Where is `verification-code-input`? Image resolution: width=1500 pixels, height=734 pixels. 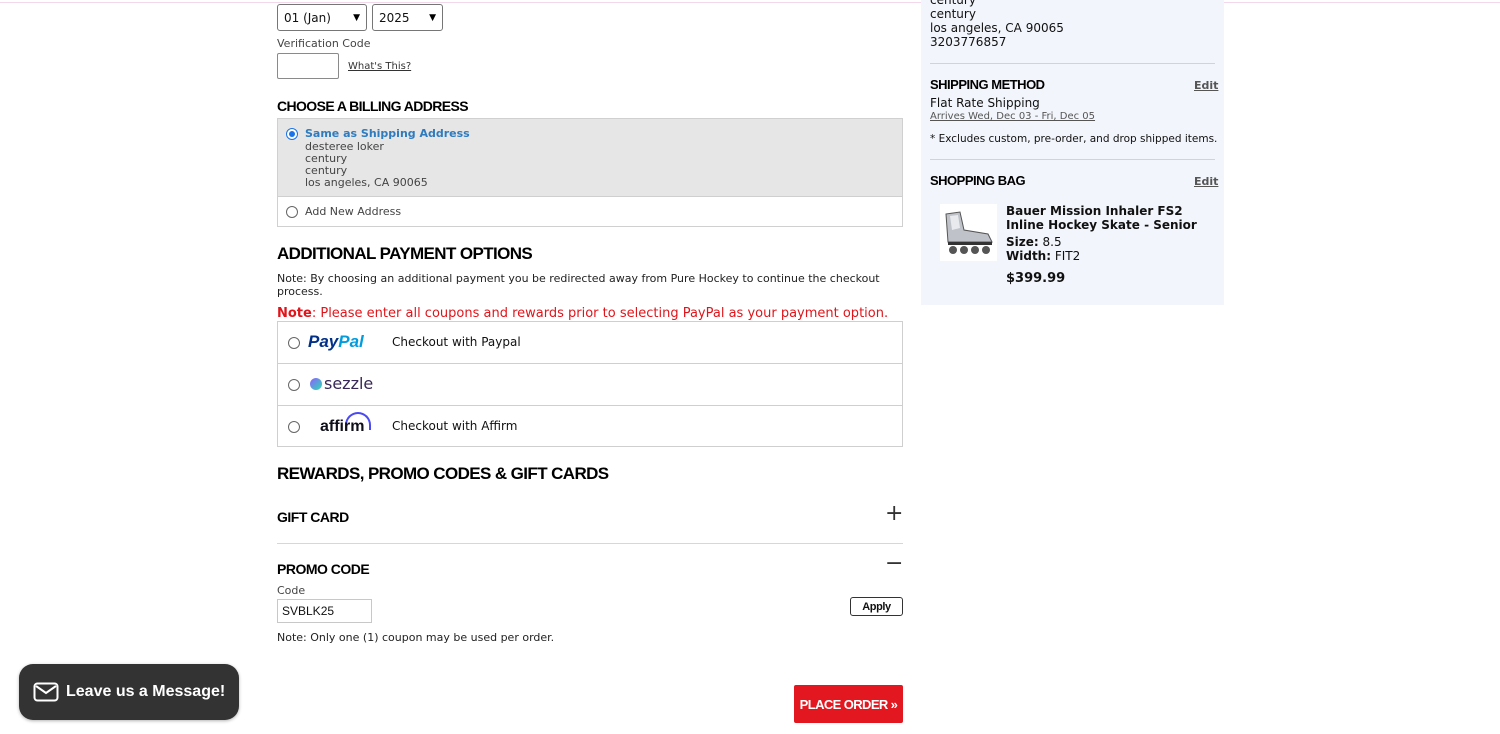
verification-code-input is located at coordinates (308, 66).